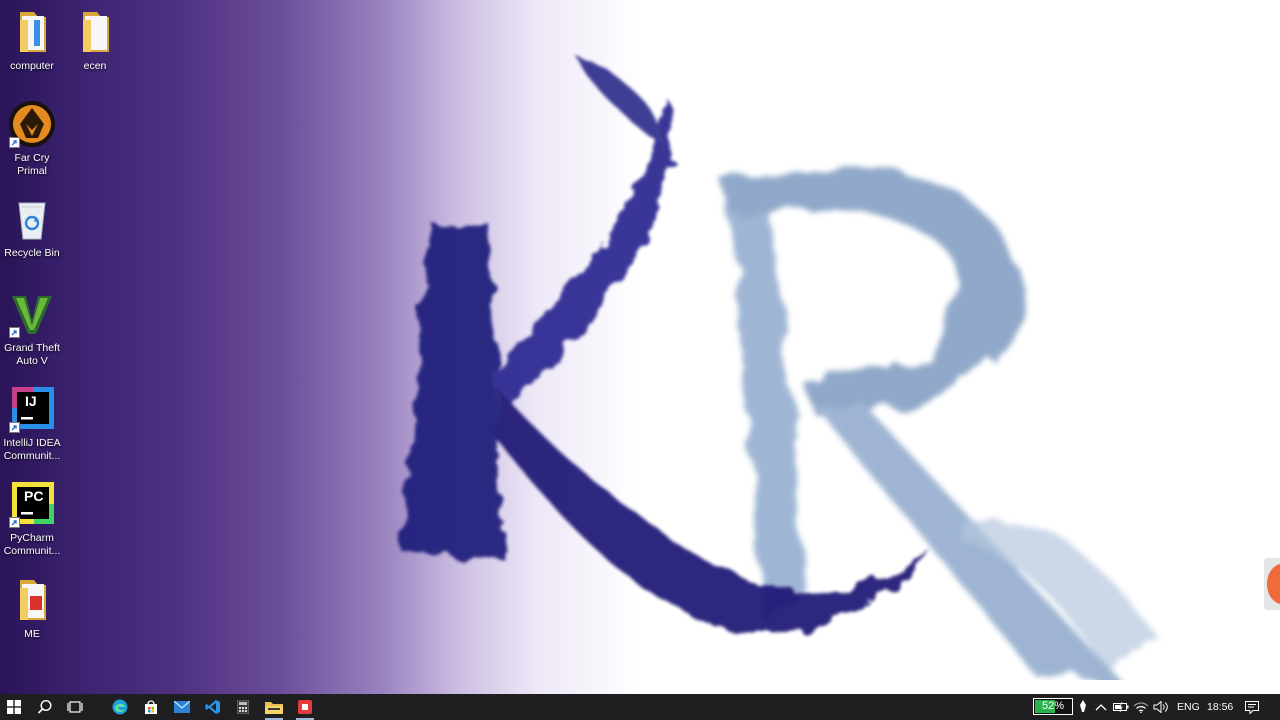 This screenshot has height=720, width=1280. I want to click on store-icon, so click(151, 707).